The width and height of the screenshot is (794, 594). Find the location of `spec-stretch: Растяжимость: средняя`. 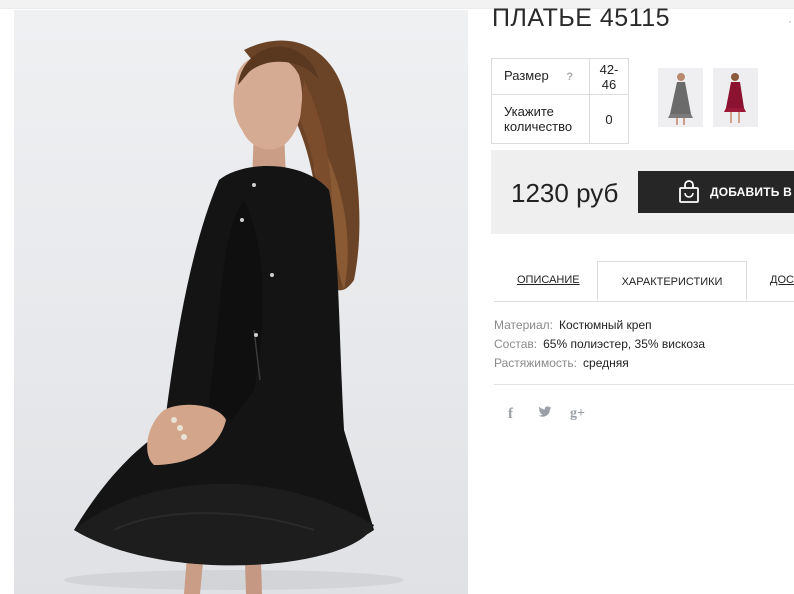

spec-stretch: Растяжимость: средняя is located at coordinates (599, 363).